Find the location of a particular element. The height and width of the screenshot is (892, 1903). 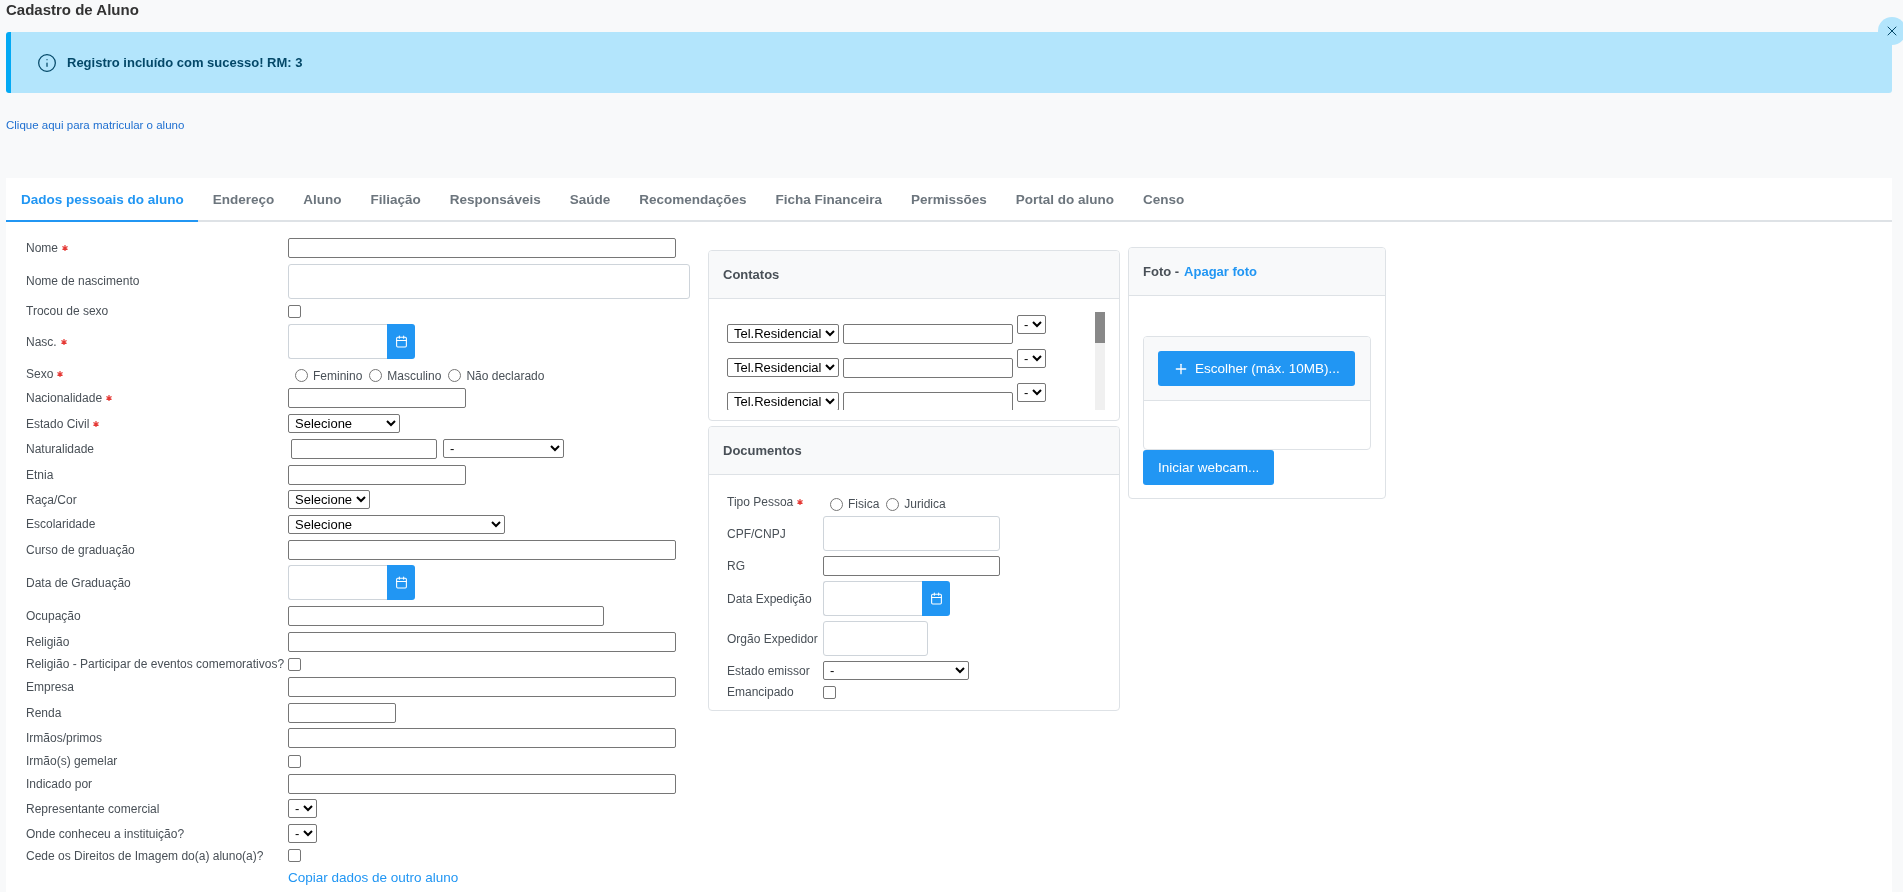

field-label: Naturalidade is located at coordinates (60, 448).